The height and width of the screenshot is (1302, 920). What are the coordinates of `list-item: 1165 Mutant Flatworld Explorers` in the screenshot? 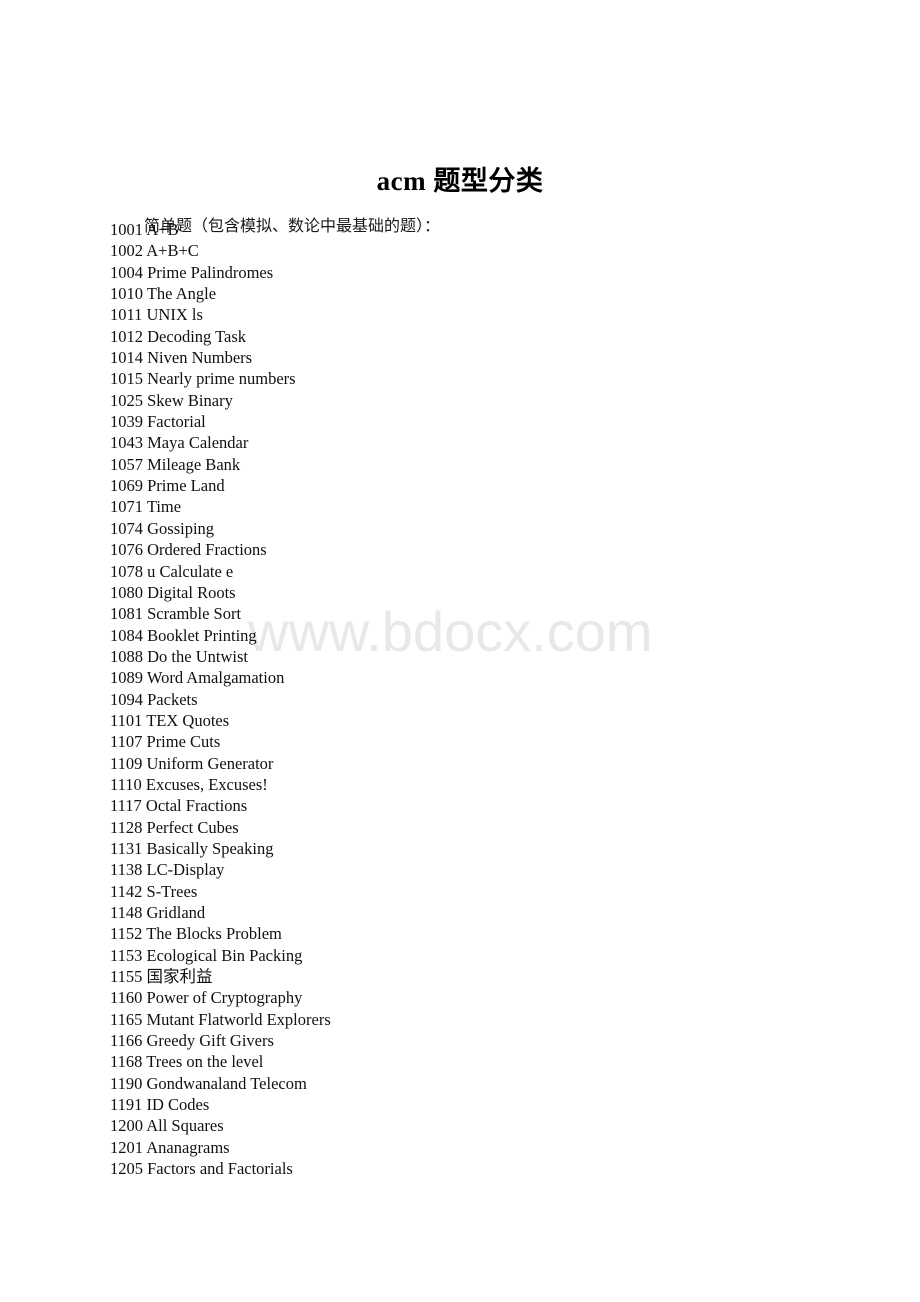 It's located at (220, 1019).